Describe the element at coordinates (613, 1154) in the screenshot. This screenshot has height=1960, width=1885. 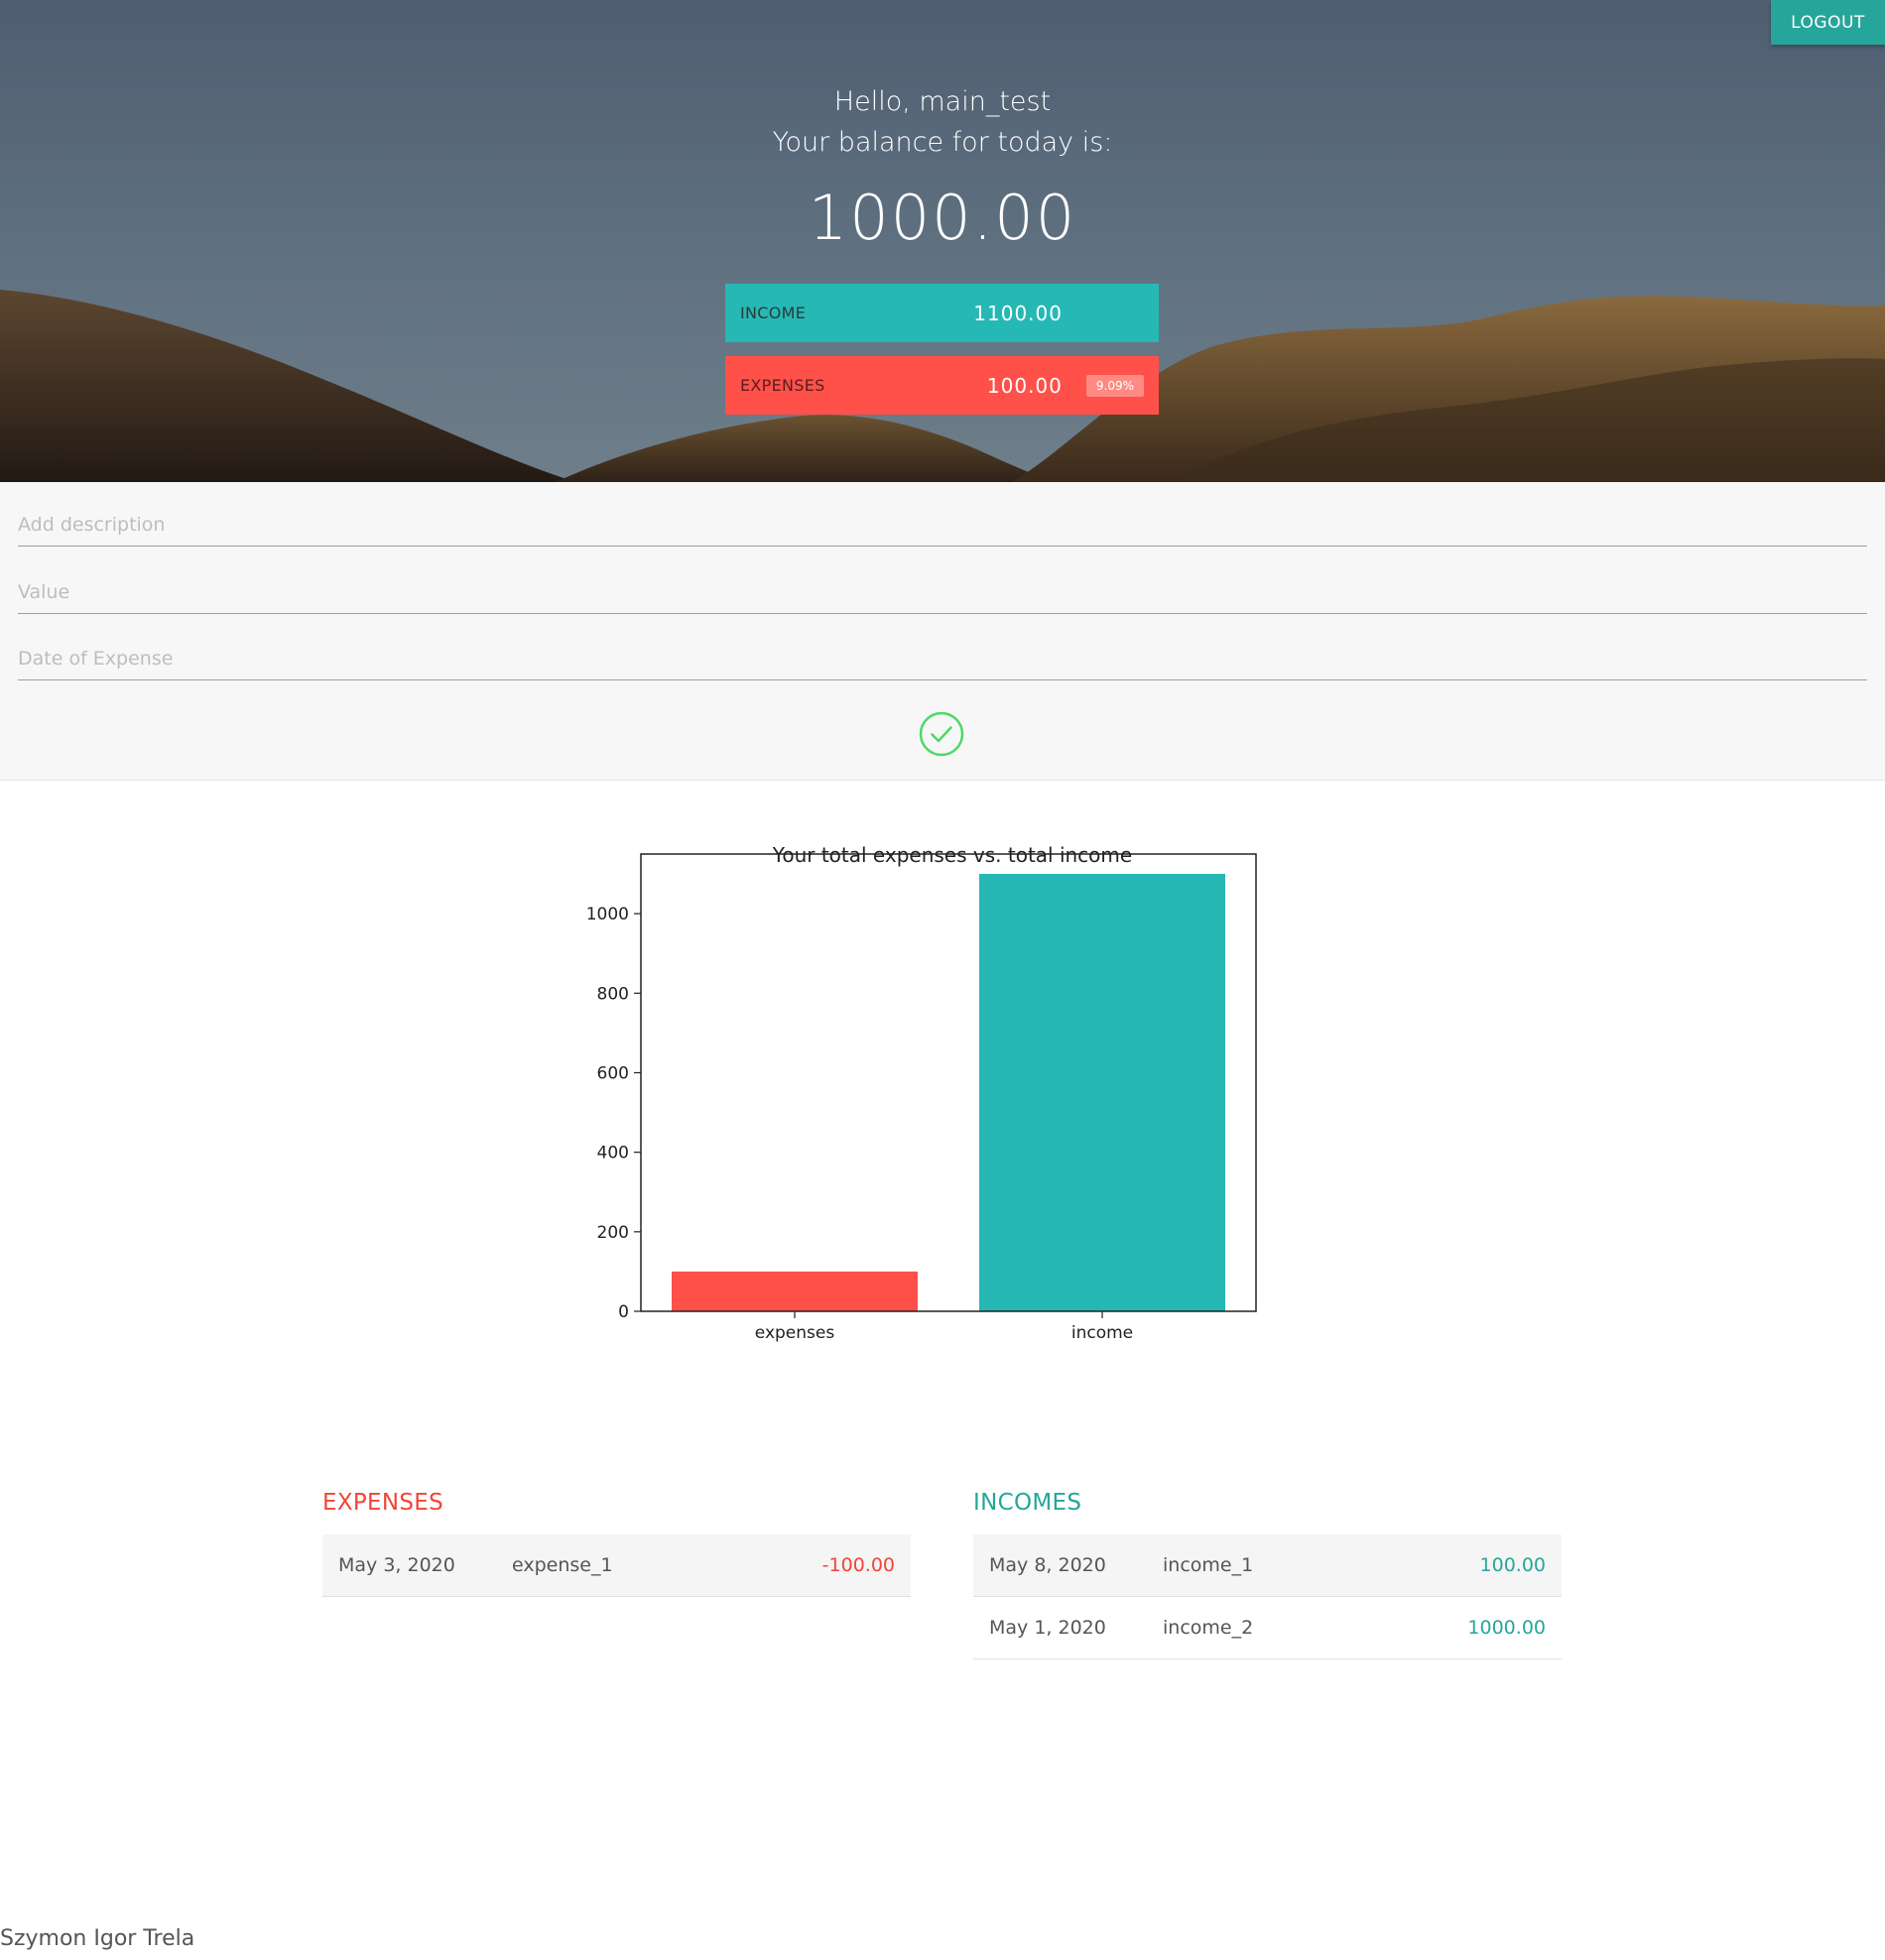
I see `y-tick-label: 400` at that location.